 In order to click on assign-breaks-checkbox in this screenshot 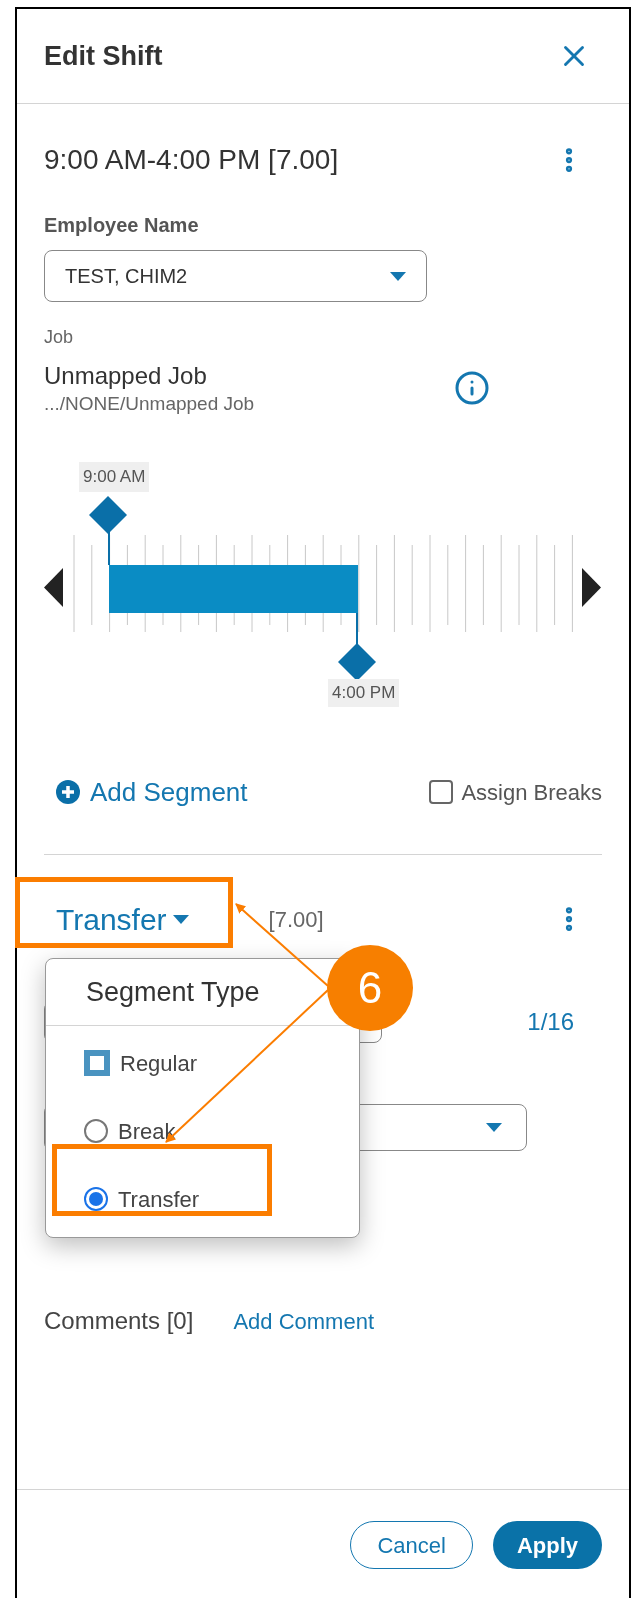, I will do `click(441, 792)`.